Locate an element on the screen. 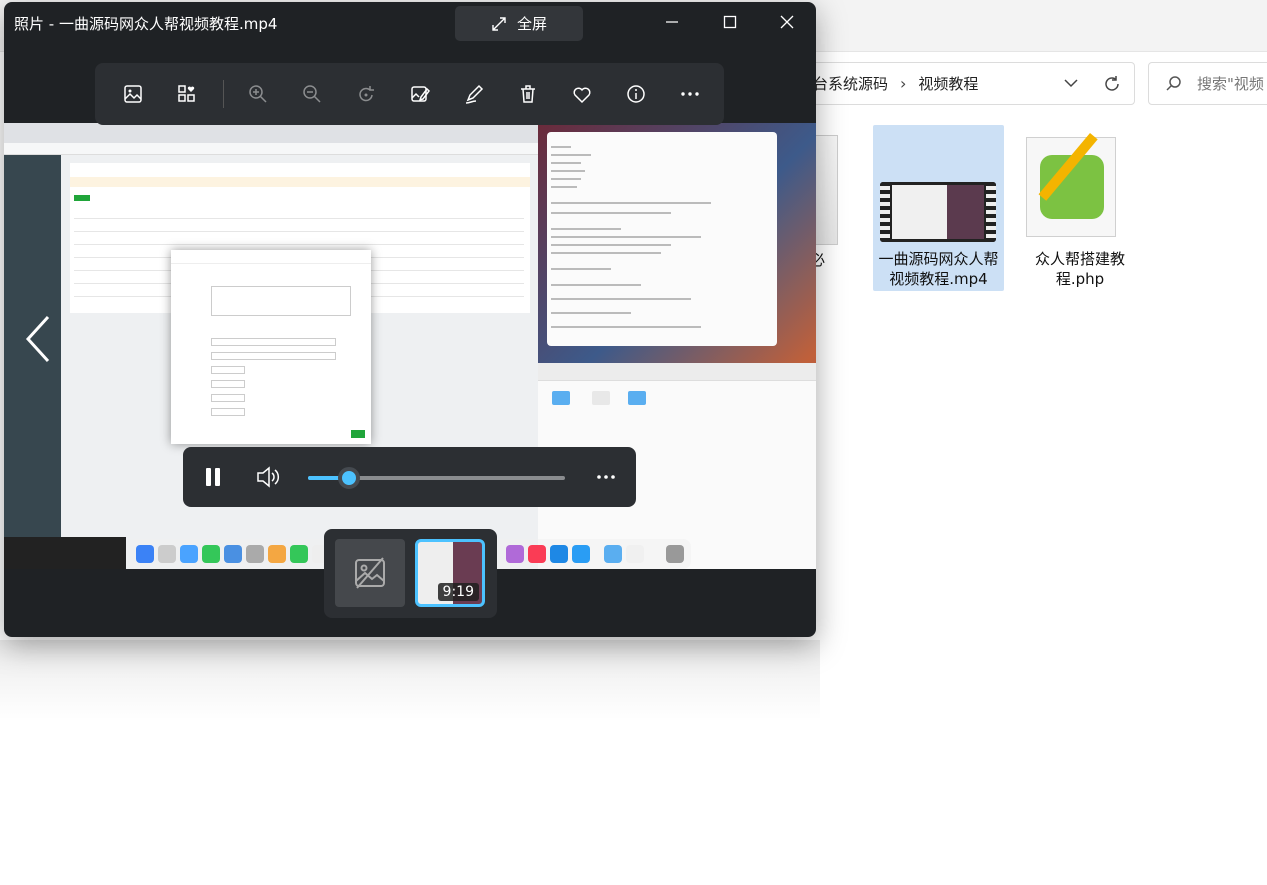  broken-image-icon is located at coordinates (370, 573).